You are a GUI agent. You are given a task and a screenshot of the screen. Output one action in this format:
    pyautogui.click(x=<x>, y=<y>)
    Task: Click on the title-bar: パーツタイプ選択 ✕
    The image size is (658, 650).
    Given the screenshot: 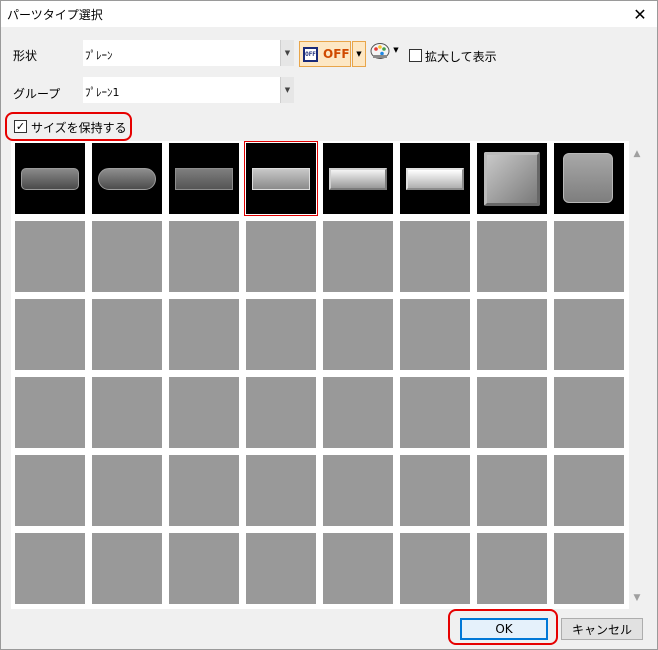 What is the action you would take?
    pyautogui.click(x=329, y=14)
    